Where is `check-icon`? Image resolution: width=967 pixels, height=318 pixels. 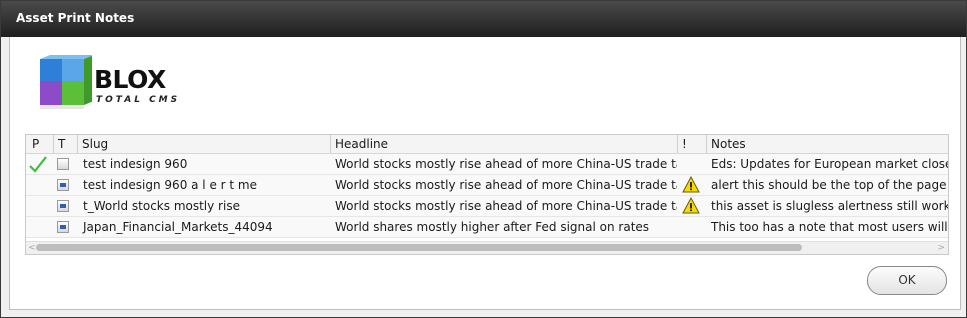
check-icon is located at coordinates (38, 164).